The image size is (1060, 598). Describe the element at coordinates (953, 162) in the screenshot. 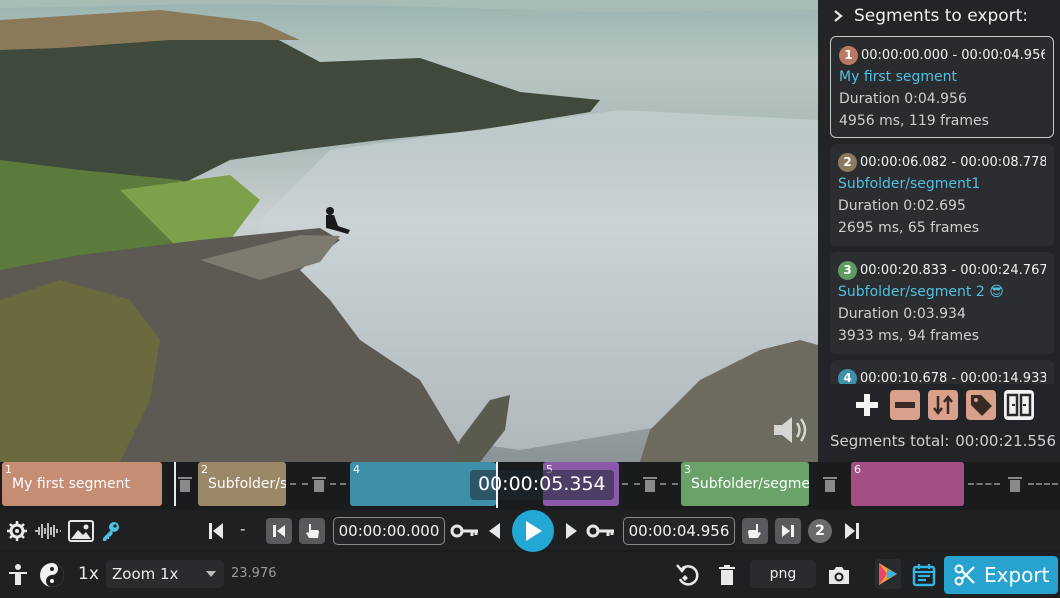

I see `segment-range: 00:00:06.082 - 00:00:08.778` at that location.